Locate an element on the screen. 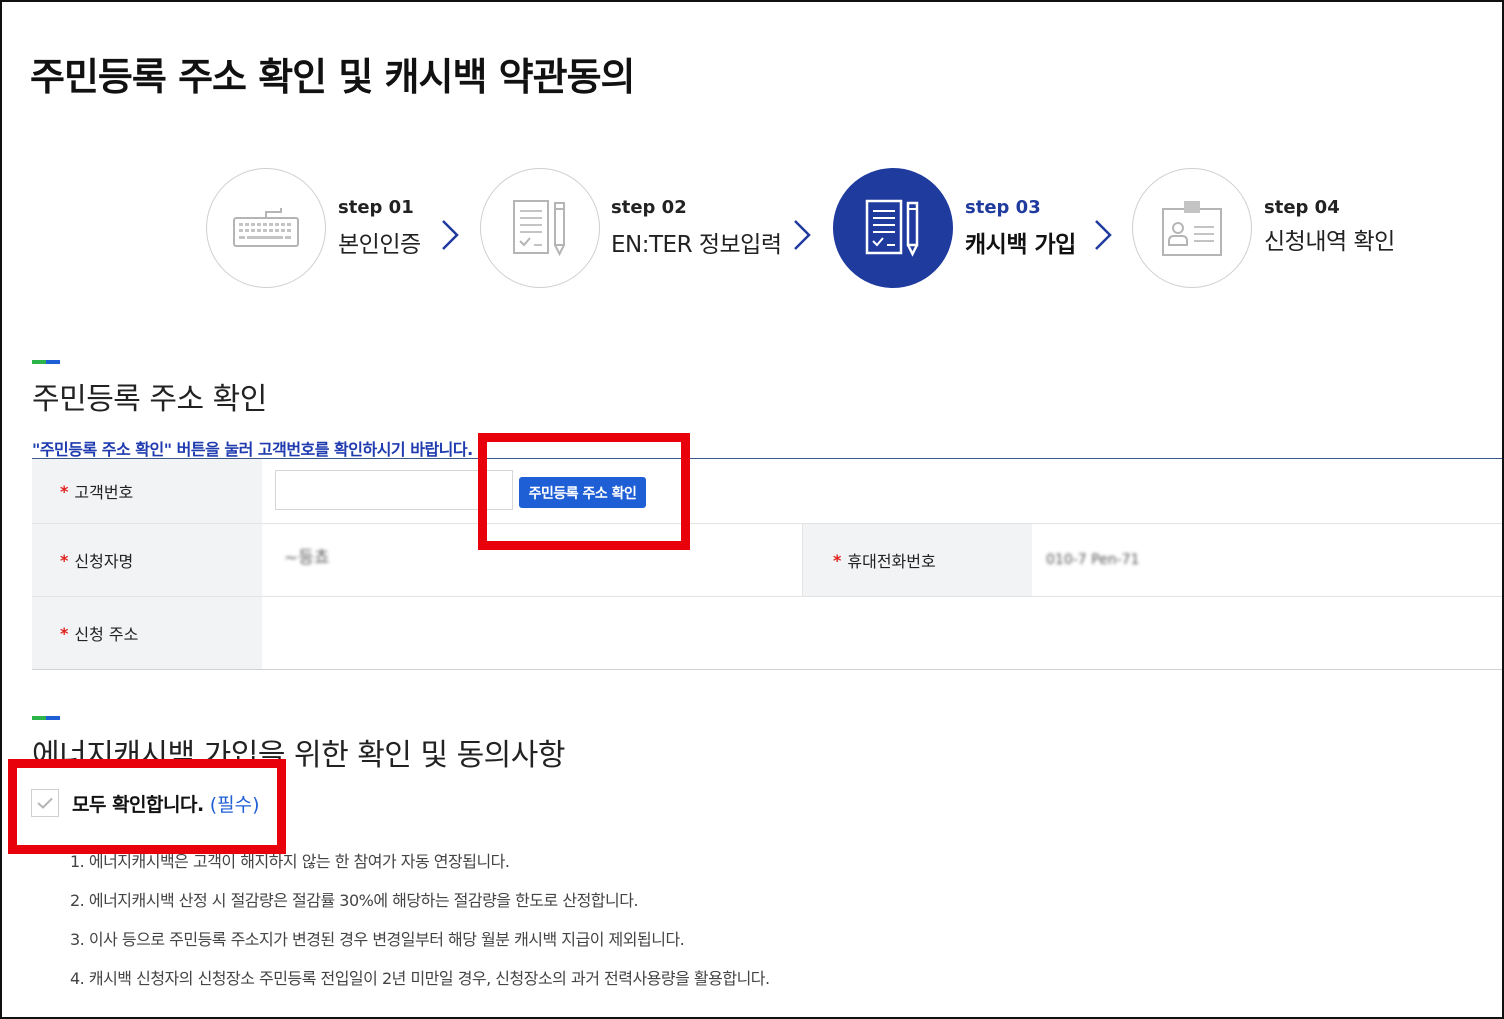  step-01-label: 본인인증 is located at coordinates (379, 245).